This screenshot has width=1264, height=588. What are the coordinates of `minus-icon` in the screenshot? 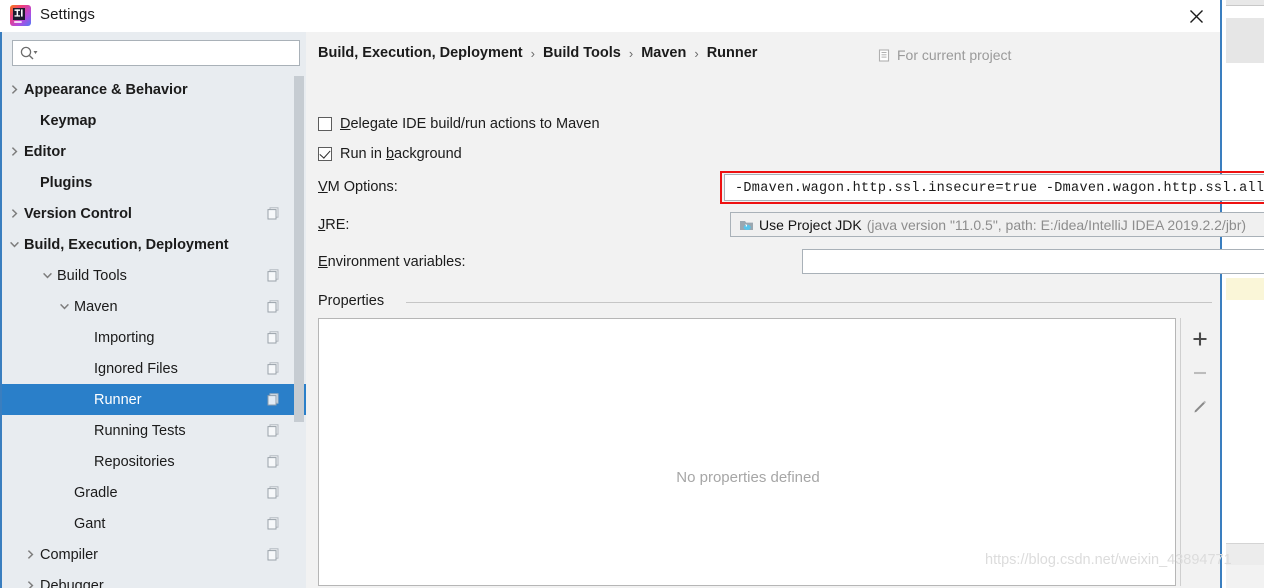 It's located at (1199, 373).